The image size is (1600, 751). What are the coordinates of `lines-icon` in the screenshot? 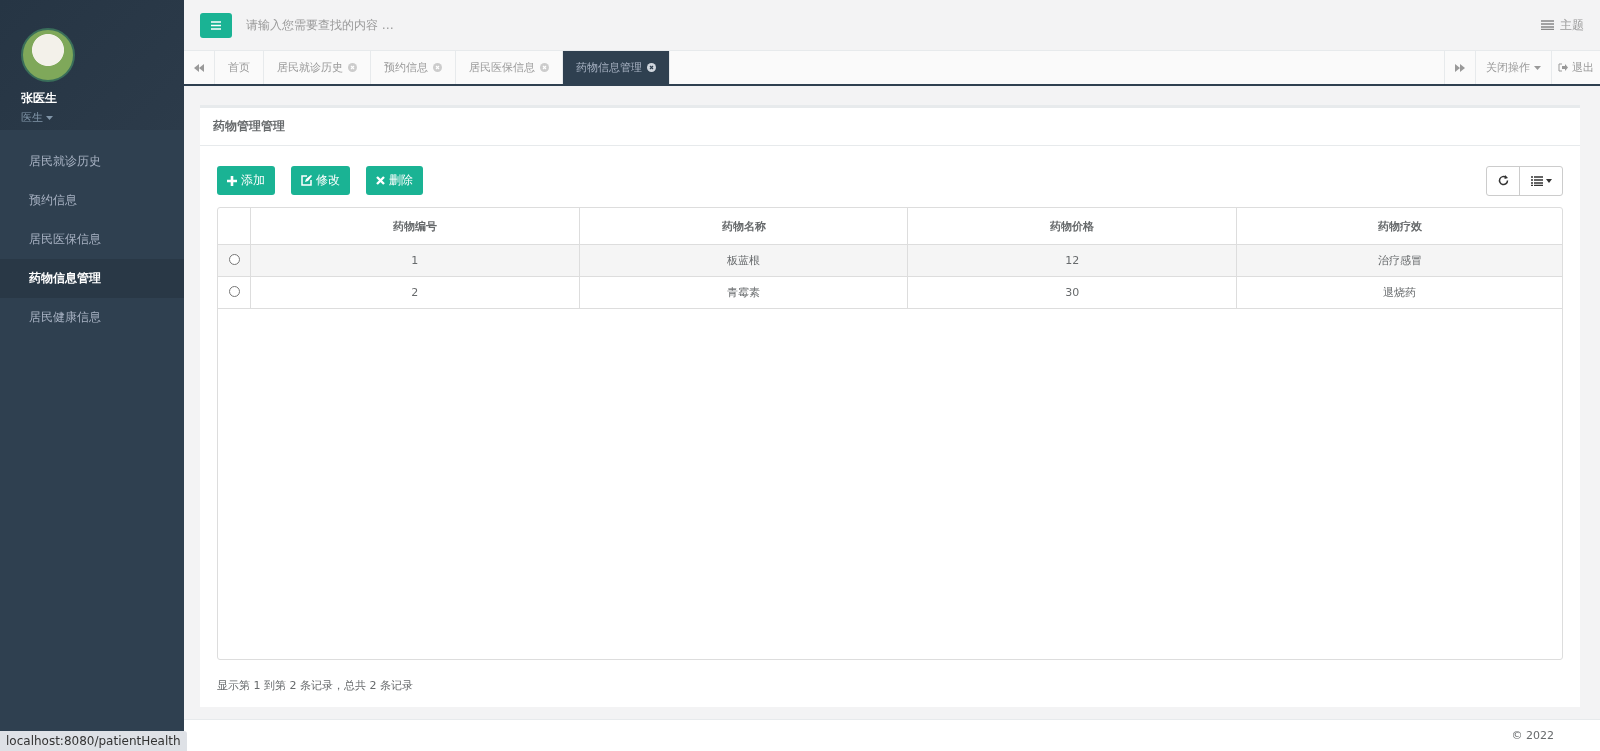 It's located at (1547, 25).